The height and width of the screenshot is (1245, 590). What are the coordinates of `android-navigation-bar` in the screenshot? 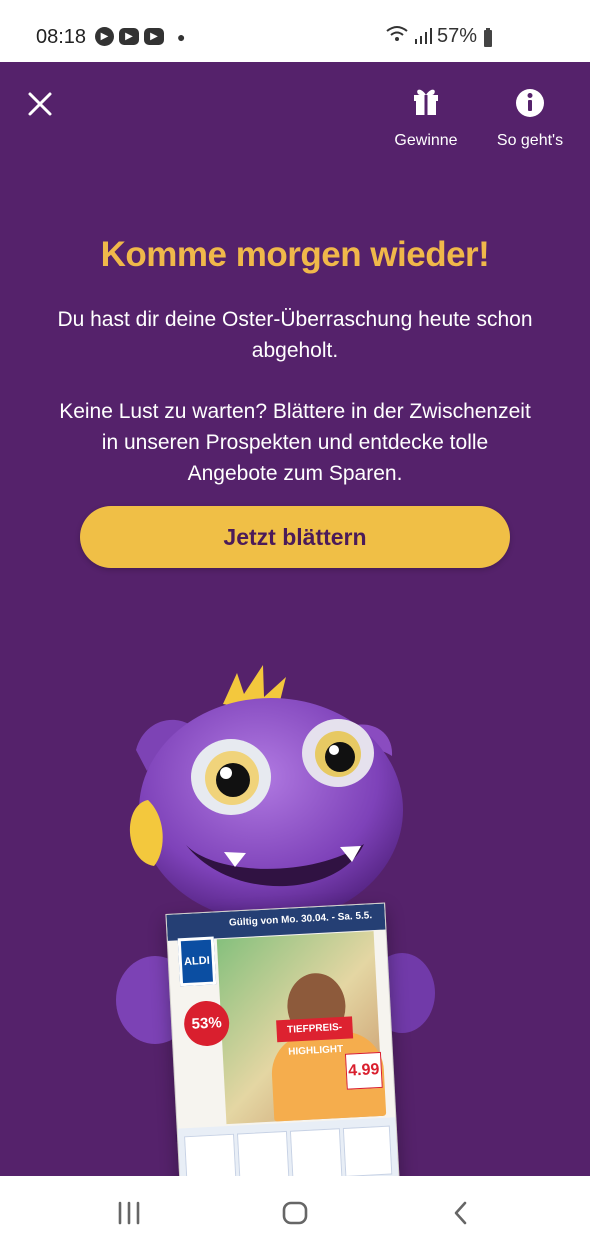 It's located at (295, 1210).